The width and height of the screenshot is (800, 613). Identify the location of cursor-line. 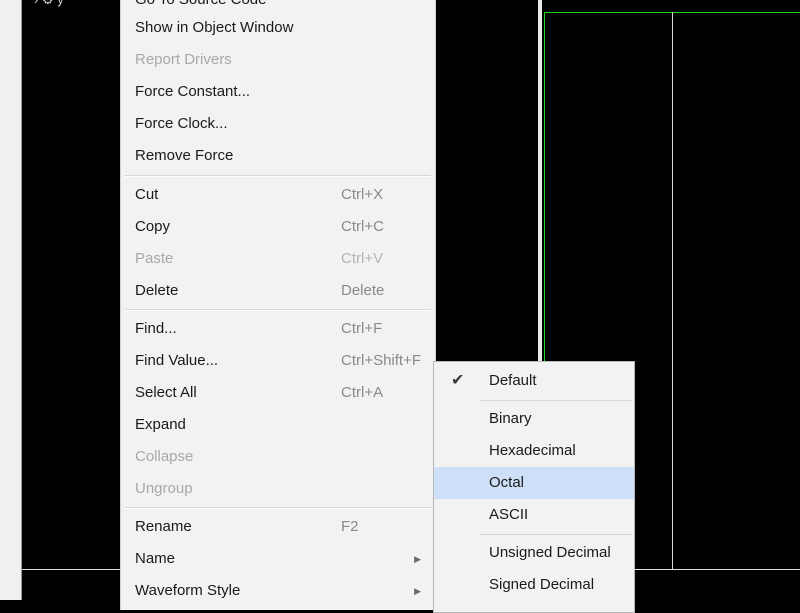
(672, 290).